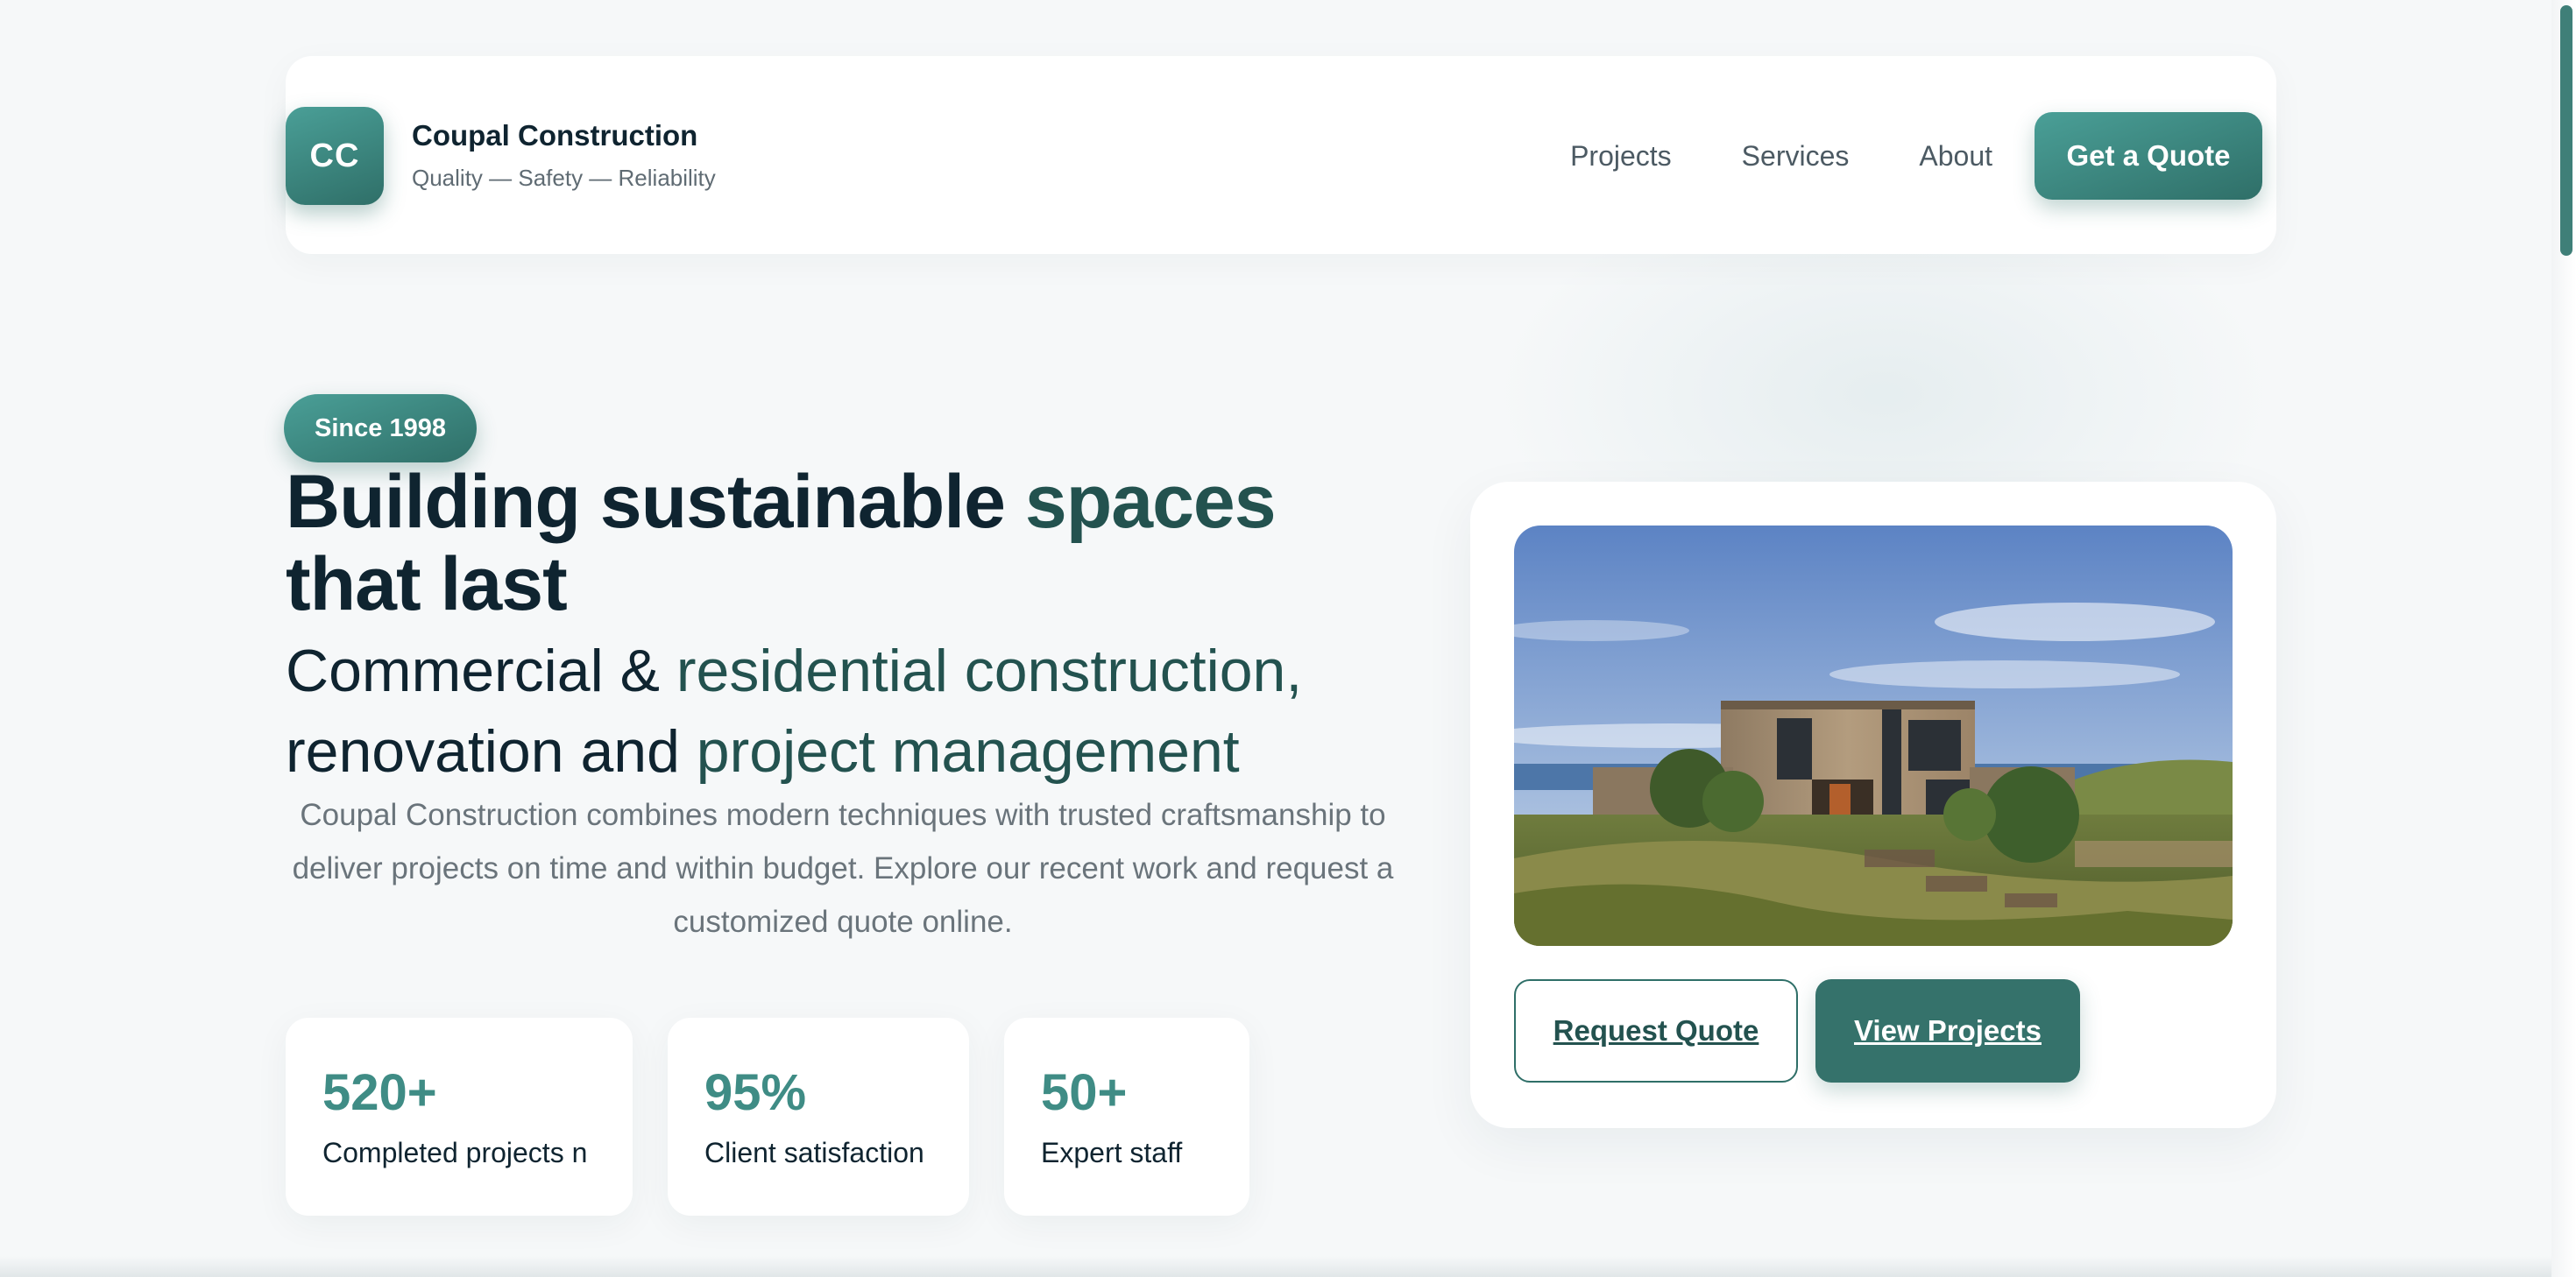 The height and width of the screenshot is (1277, 2576). What do you see at coordinates (380, 428) in the screenshot?
I see `since-badge: Since 1998` at bounding box center [380, 428].